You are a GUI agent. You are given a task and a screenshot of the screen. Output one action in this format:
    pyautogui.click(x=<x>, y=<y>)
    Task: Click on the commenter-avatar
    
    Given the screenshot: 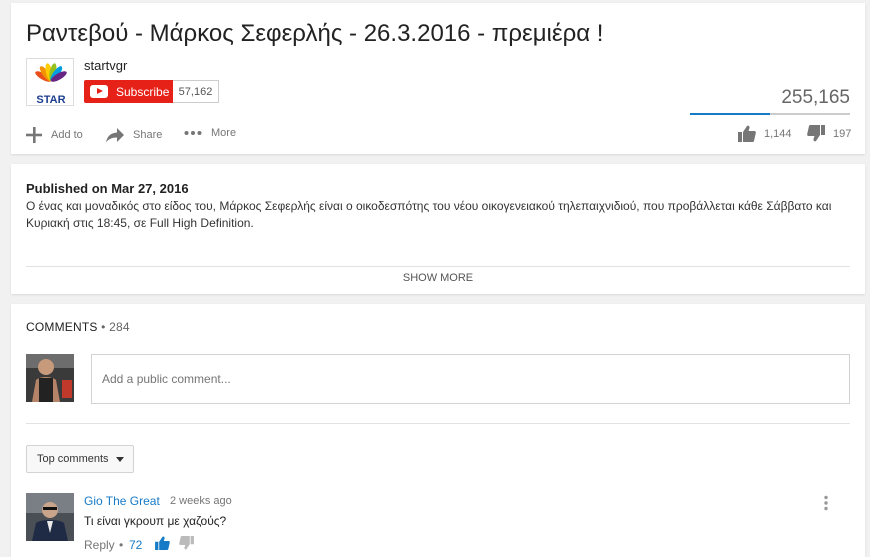 What is the action you would take?
    pyautogui.click(x=50, y=517)
    